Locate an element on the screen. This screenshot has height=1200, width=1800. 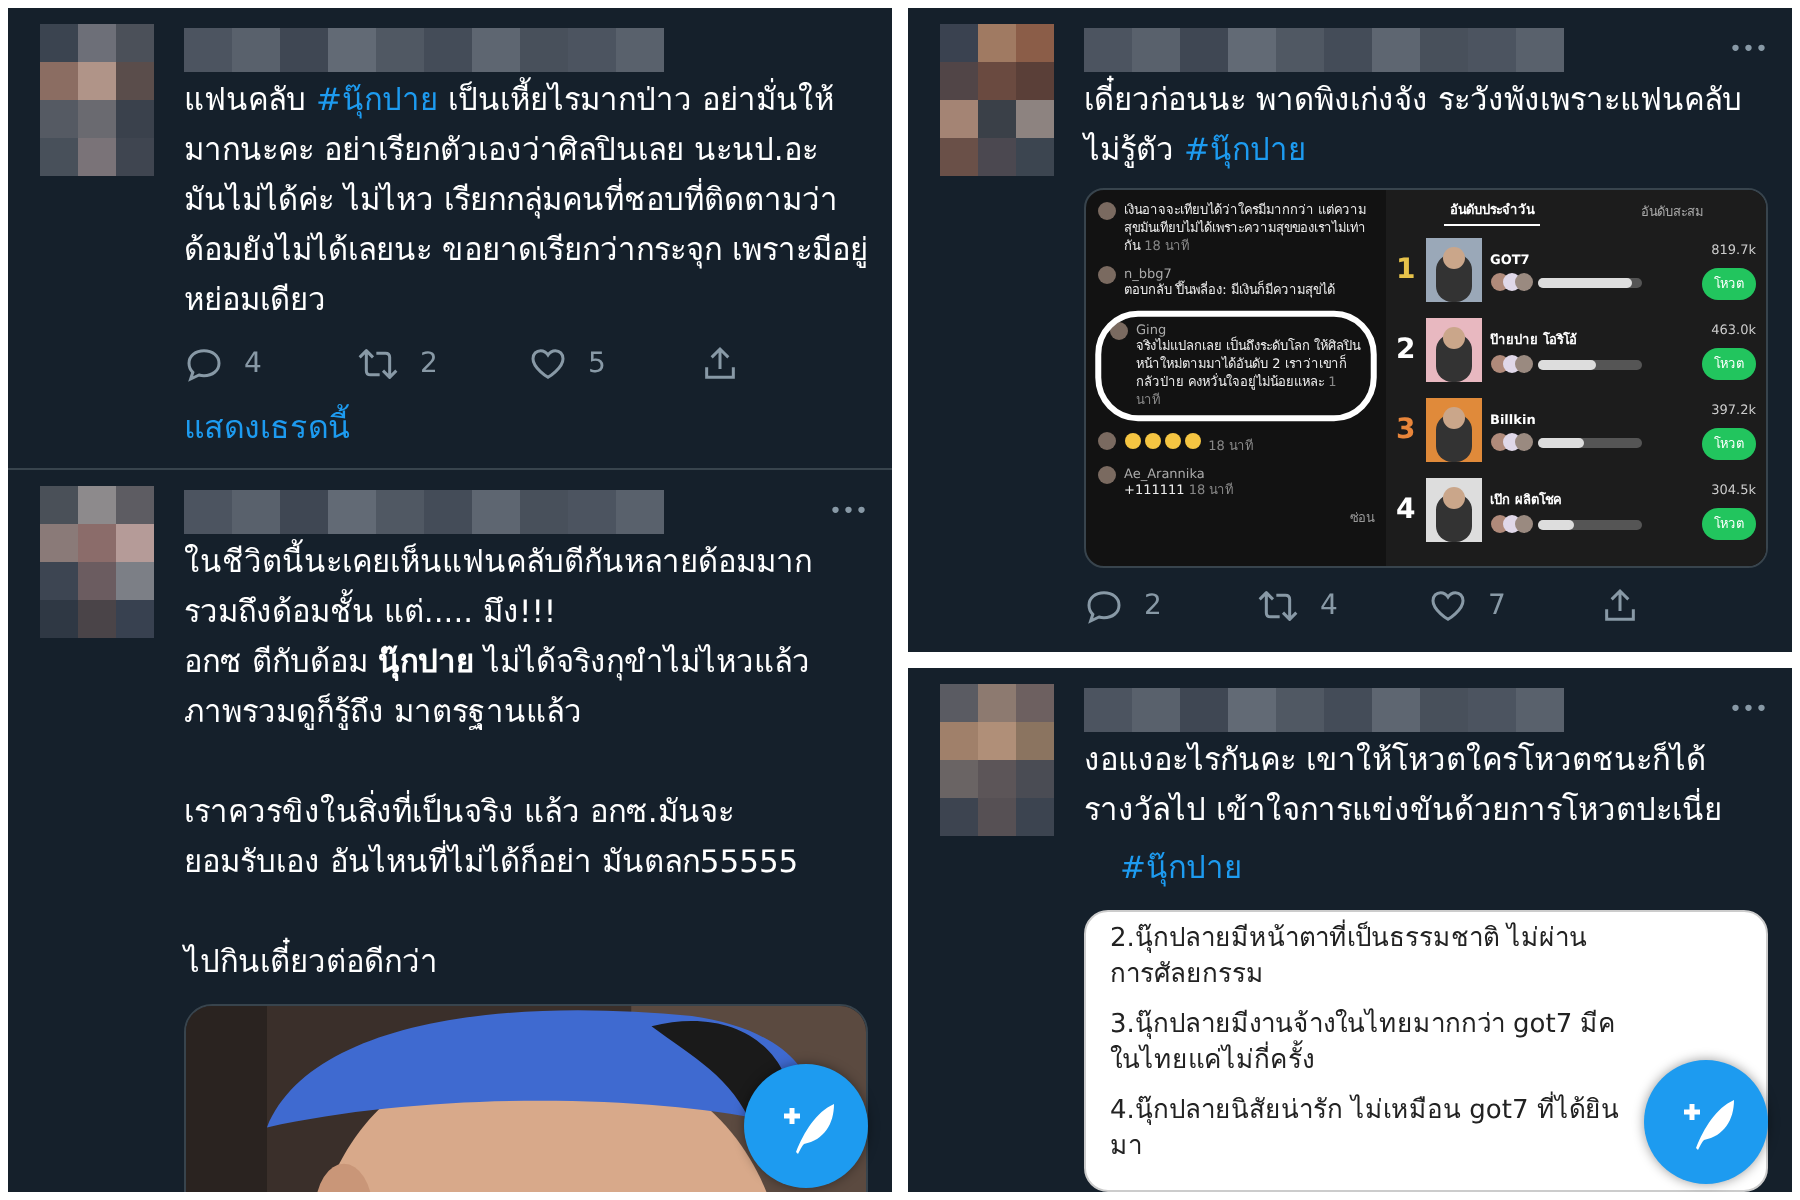
card-text: 4.นุ๊กปลายนิสัยน่ารัก ไม่เหมือน got7 ที่ได้ยินมา is located at coordinates (1368, 1130).